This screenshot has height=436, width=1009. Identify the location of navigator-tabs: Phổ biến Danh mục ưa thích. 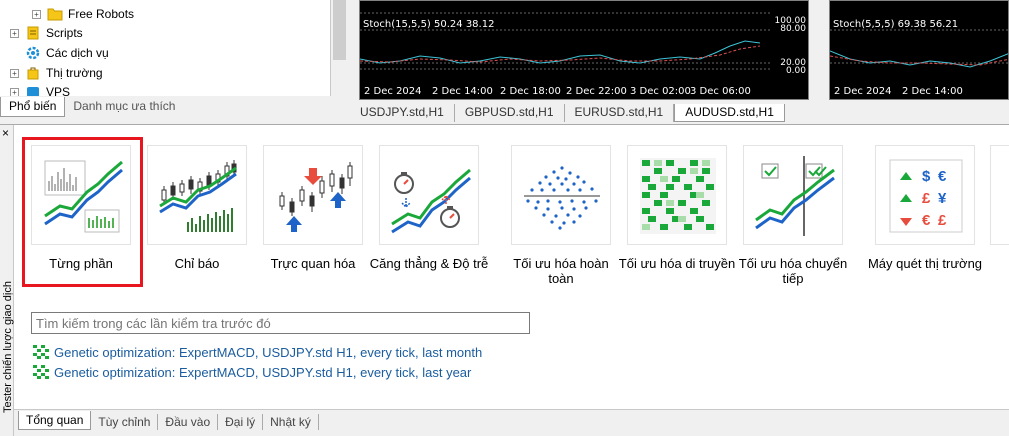
(91, 107).